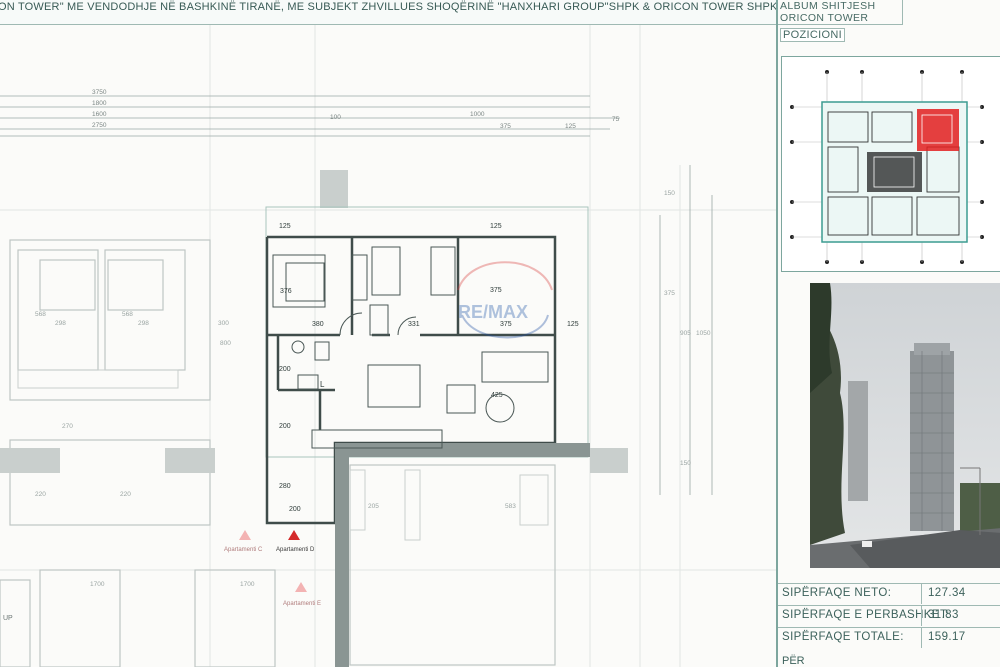 This screenshot has height=667, width=1000. I want to click on dim-label: 2750, so click(99, 125).